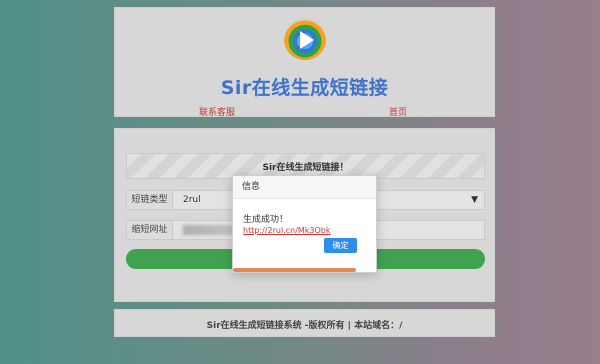  I want to click on modal-progress-bar, so click(295, 270).